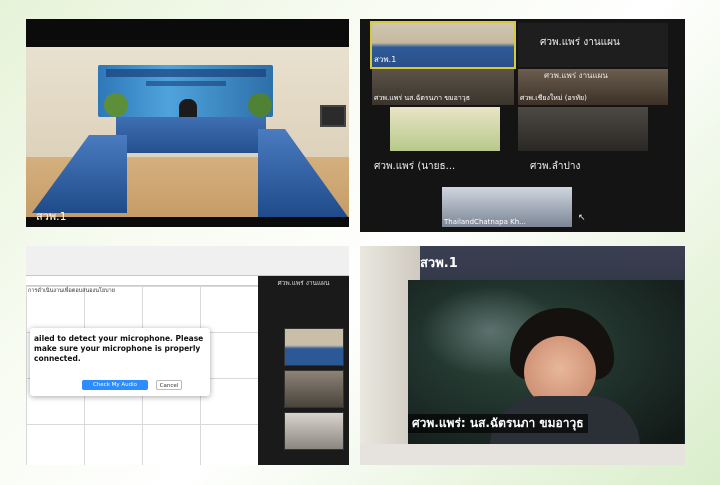 The height and width of the screenshot is (485, 720). Describe the element at coordinates (191, 135) in the screenshot. I see `conference-table-back` at that location.